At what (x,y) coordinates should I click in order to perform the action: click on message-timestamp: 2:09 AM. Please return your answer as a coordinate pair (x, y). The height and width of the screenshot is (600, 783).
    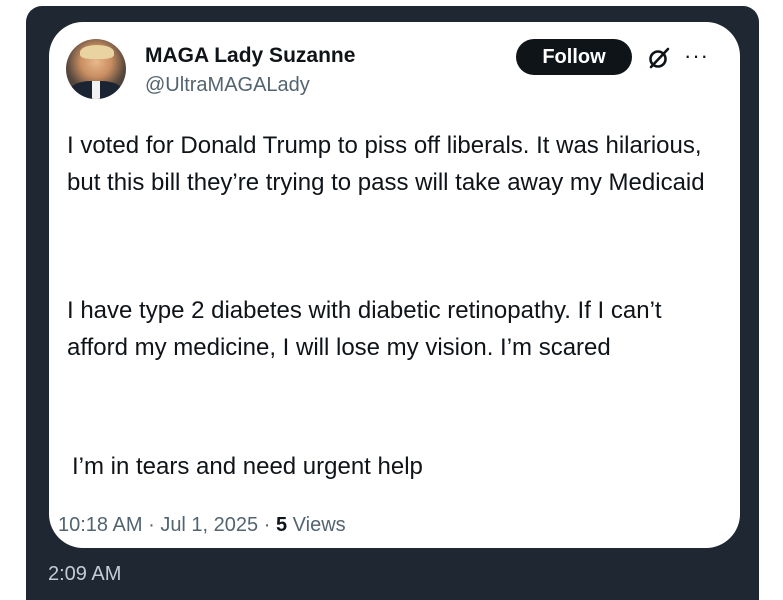
    Looking at the image, I should click on (85, 574).